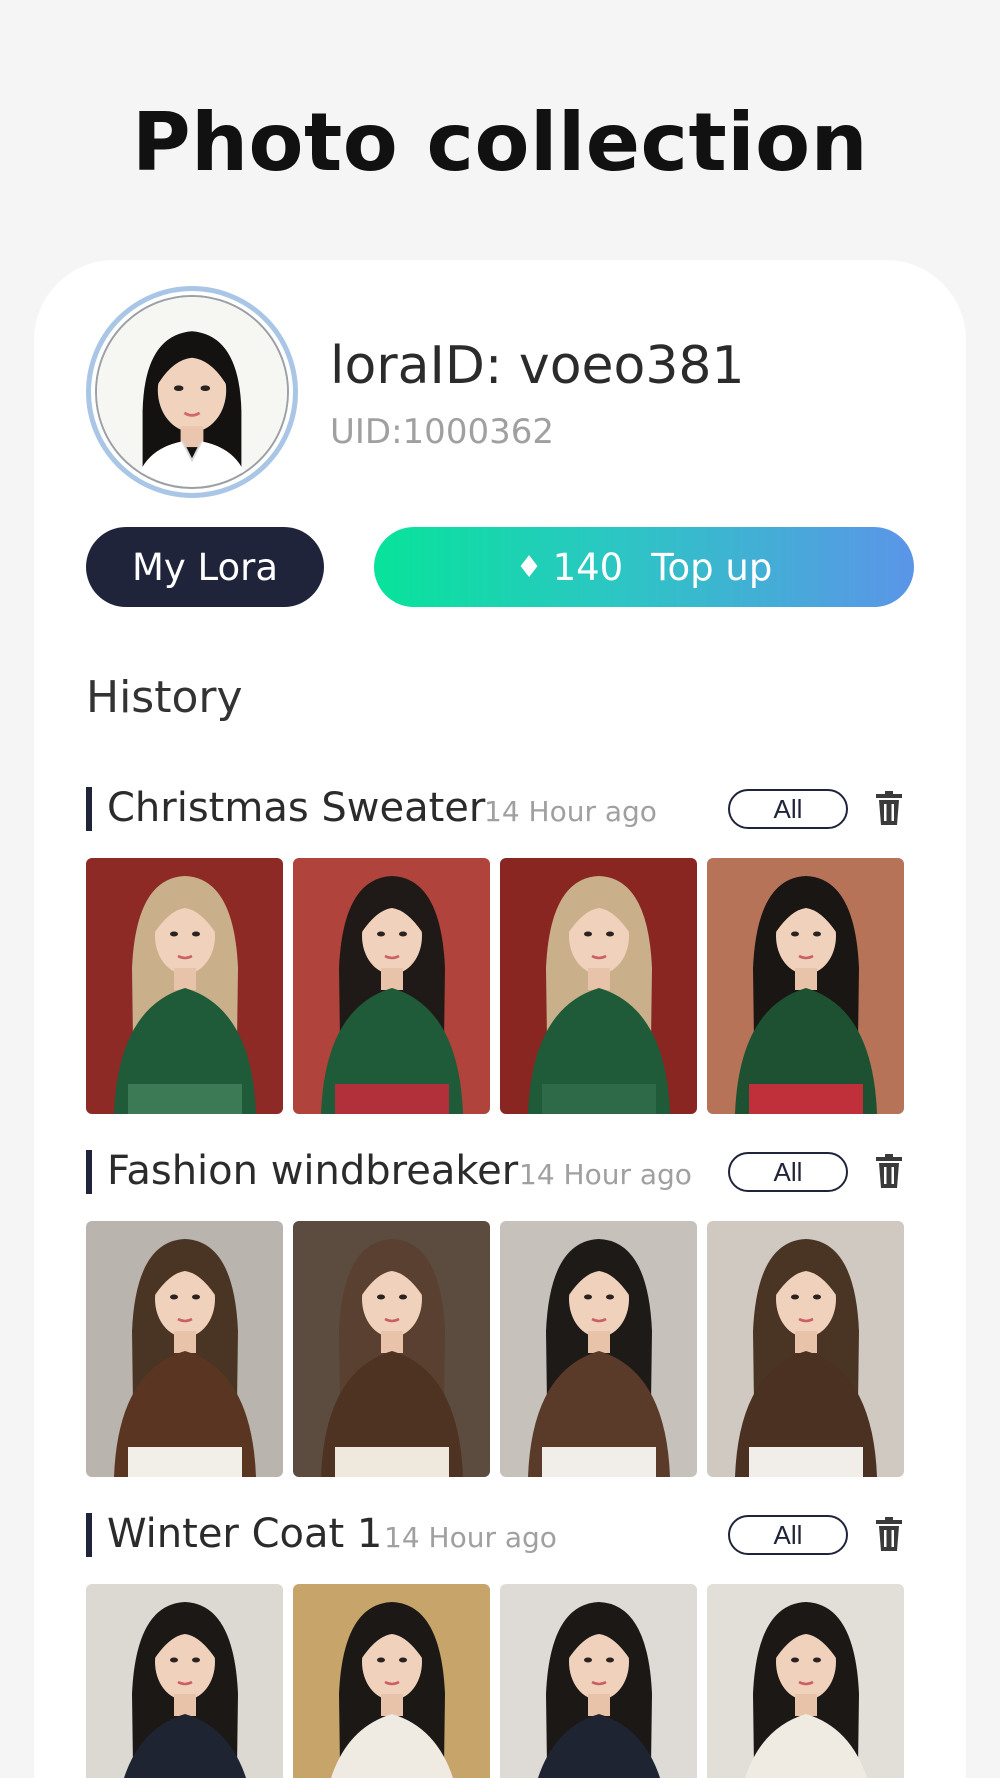  Describe the element at coordinates (245, 1534) in the screenshot. I see `section-title: Winter Coat 1` at that location.